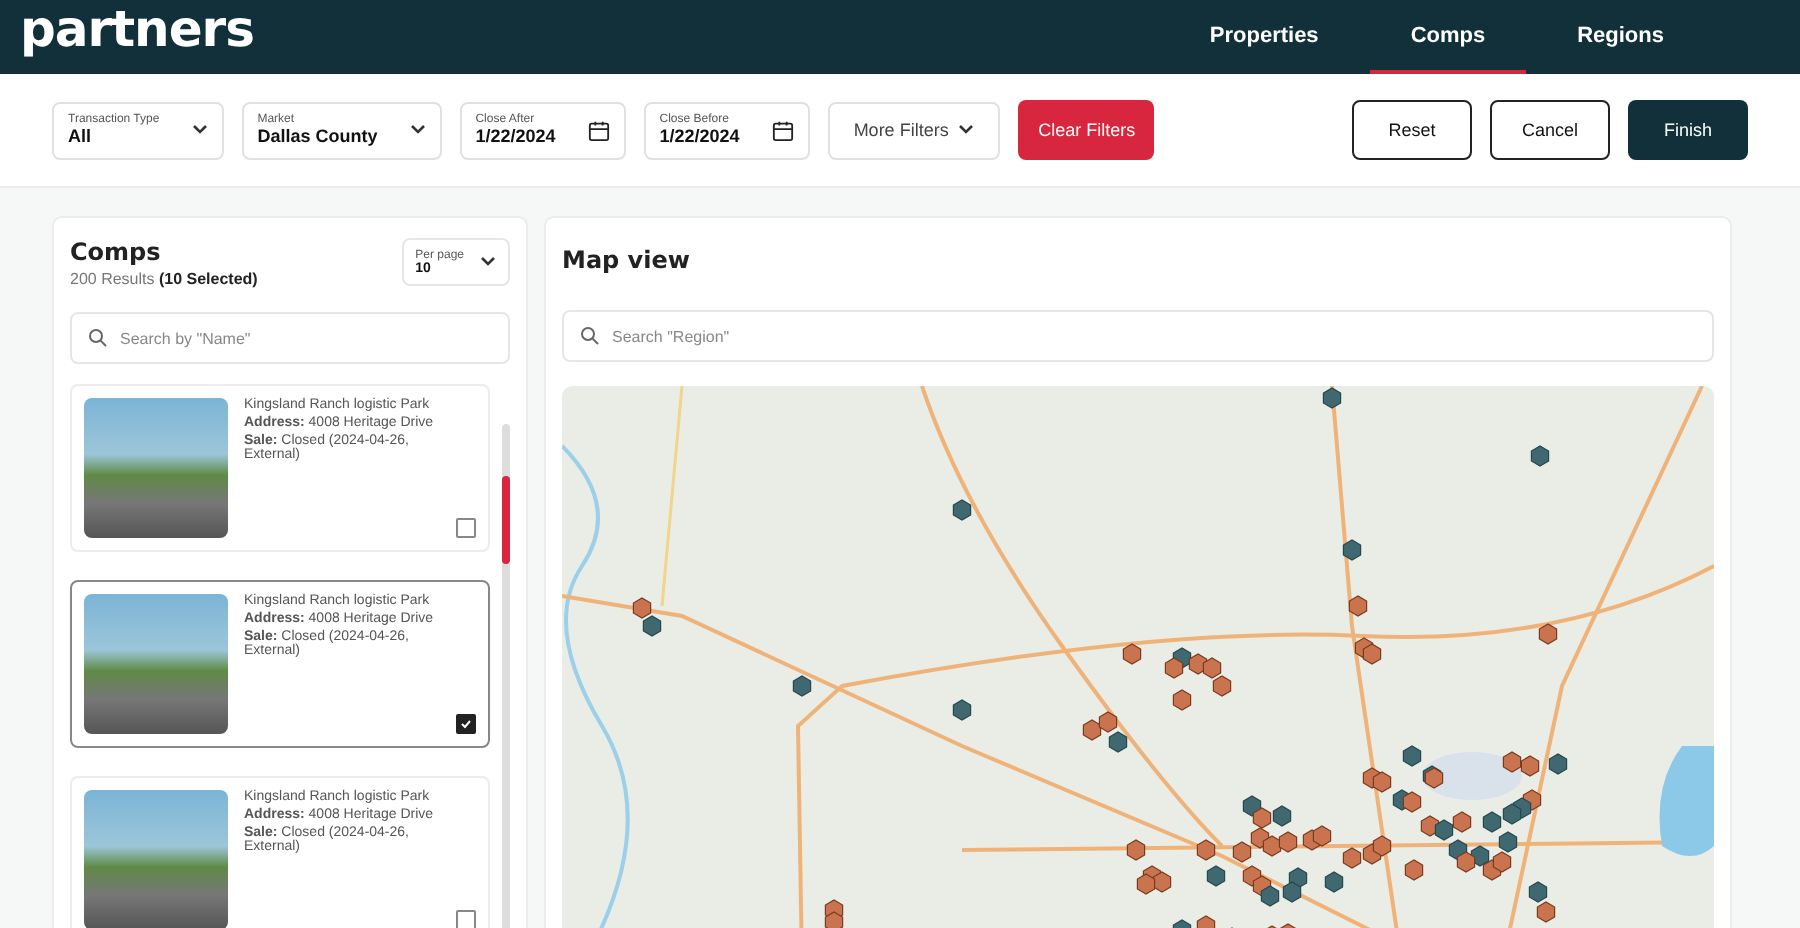 The width and height of the screenshot is (1800, 928). I want to click on more-filters-button: More Filters, so click(914, 130).